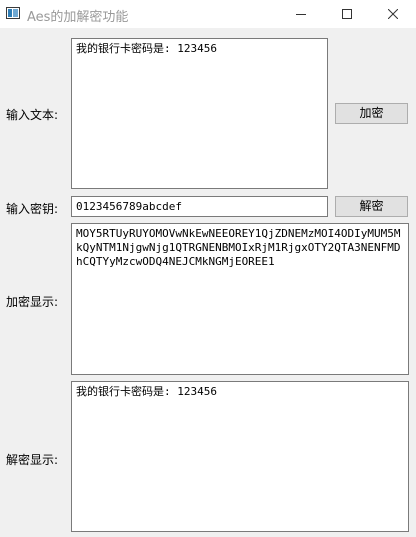  Describe the element at coordinates (32, 115) in the screenshot. I see `input-text-label: 输入文本:` at that location.